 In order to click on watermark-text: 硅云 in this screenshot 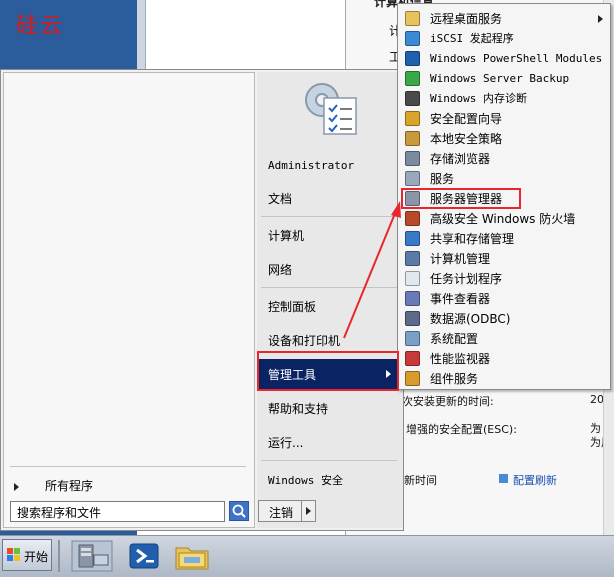, I will do `click(40, 26)`.